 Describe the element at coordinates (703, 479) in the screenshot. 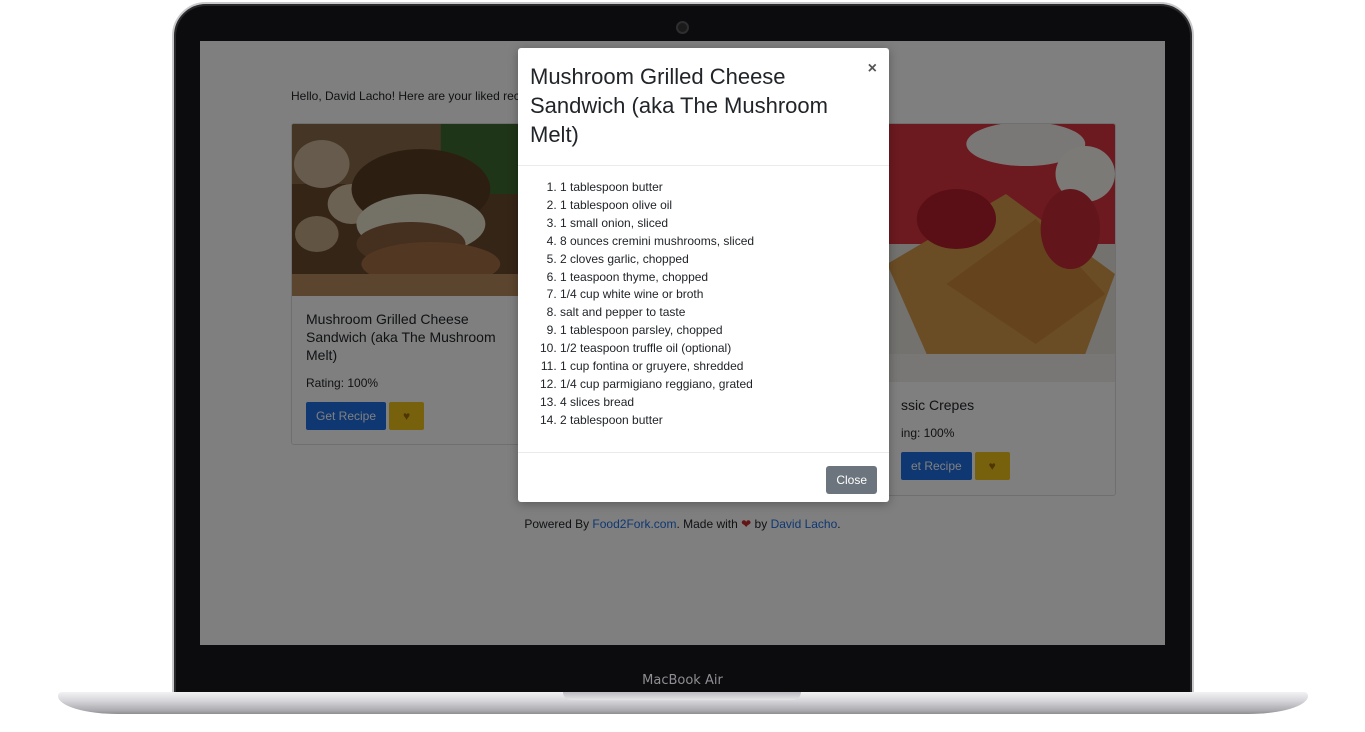

I see `modal-footer: Close` at that location.